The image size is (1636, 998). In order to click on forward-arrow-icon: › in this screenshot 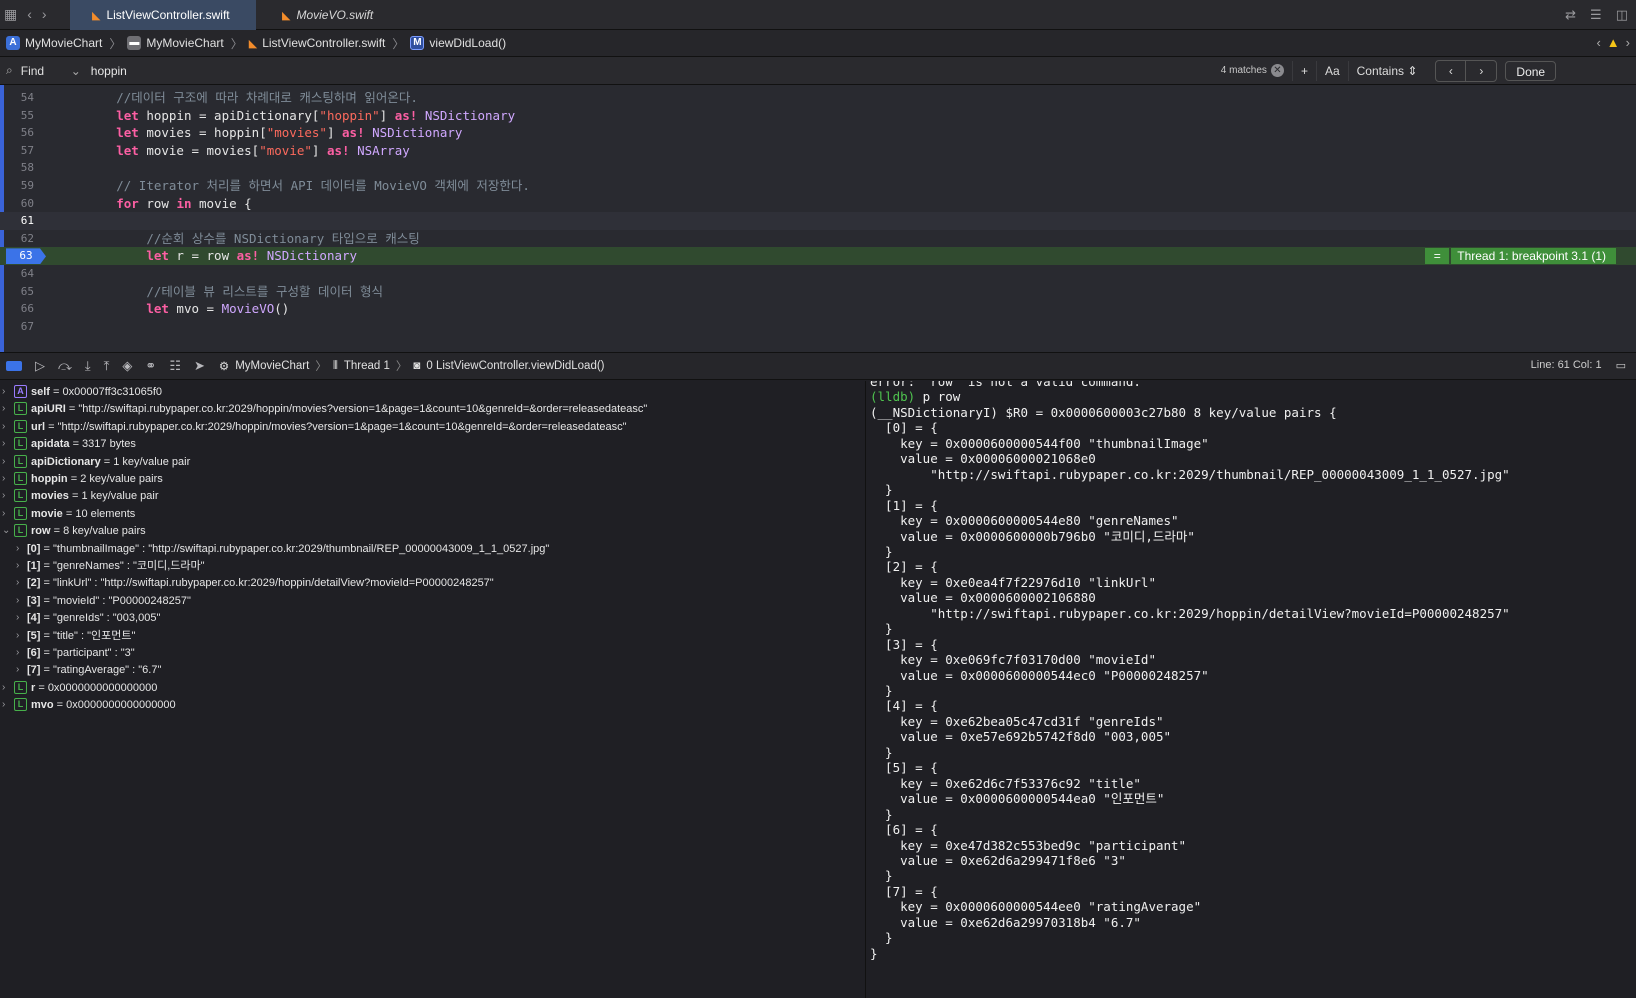, I will do `click(44, 14)`.